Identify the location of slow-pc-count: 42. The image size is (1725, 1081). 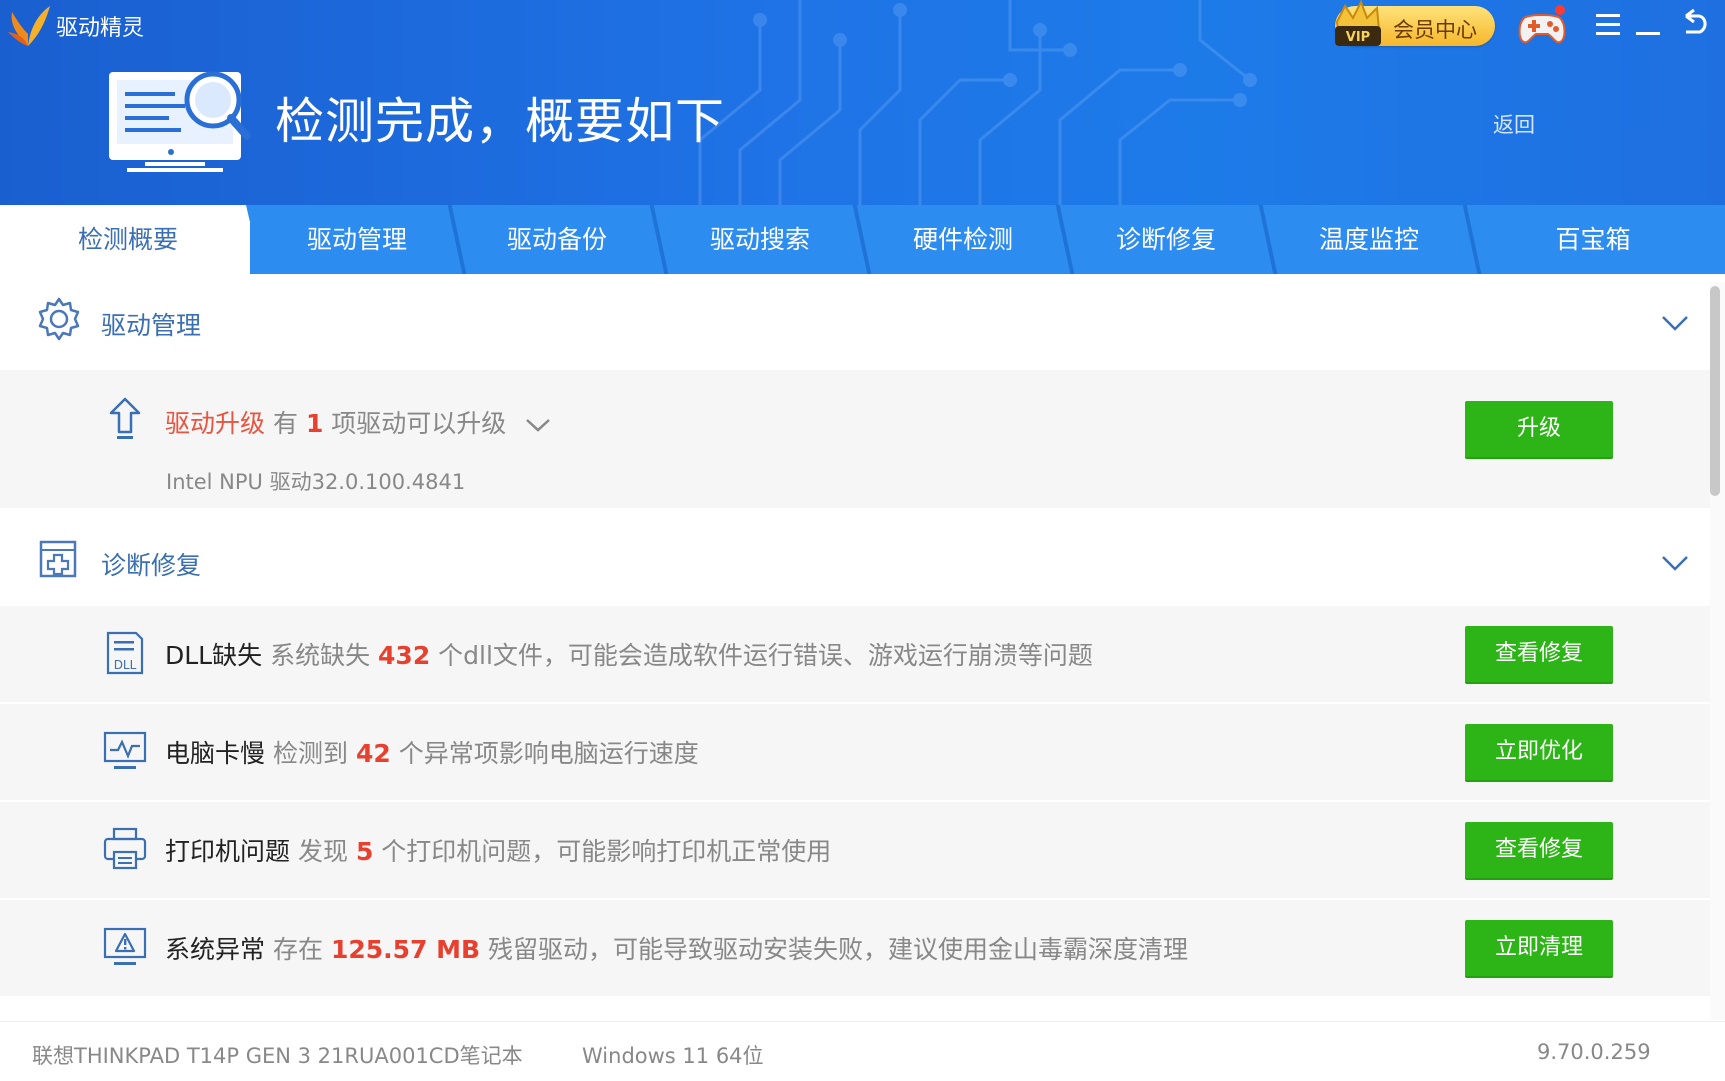
(373, 753).